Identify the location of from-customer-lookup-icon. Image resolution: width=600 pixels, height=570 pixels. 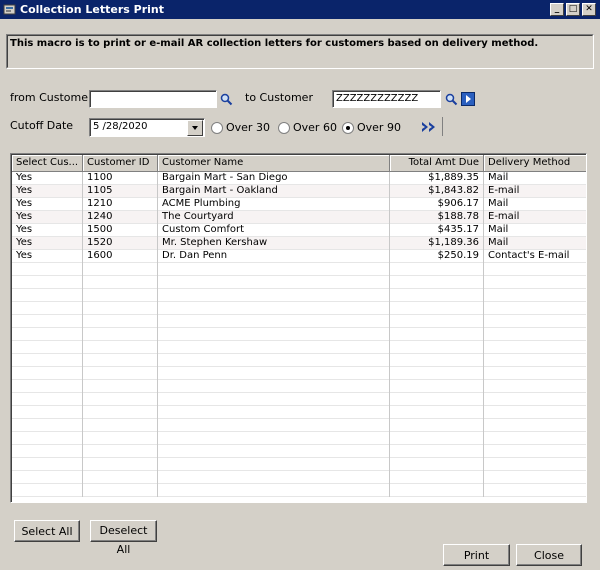
(226, 99).